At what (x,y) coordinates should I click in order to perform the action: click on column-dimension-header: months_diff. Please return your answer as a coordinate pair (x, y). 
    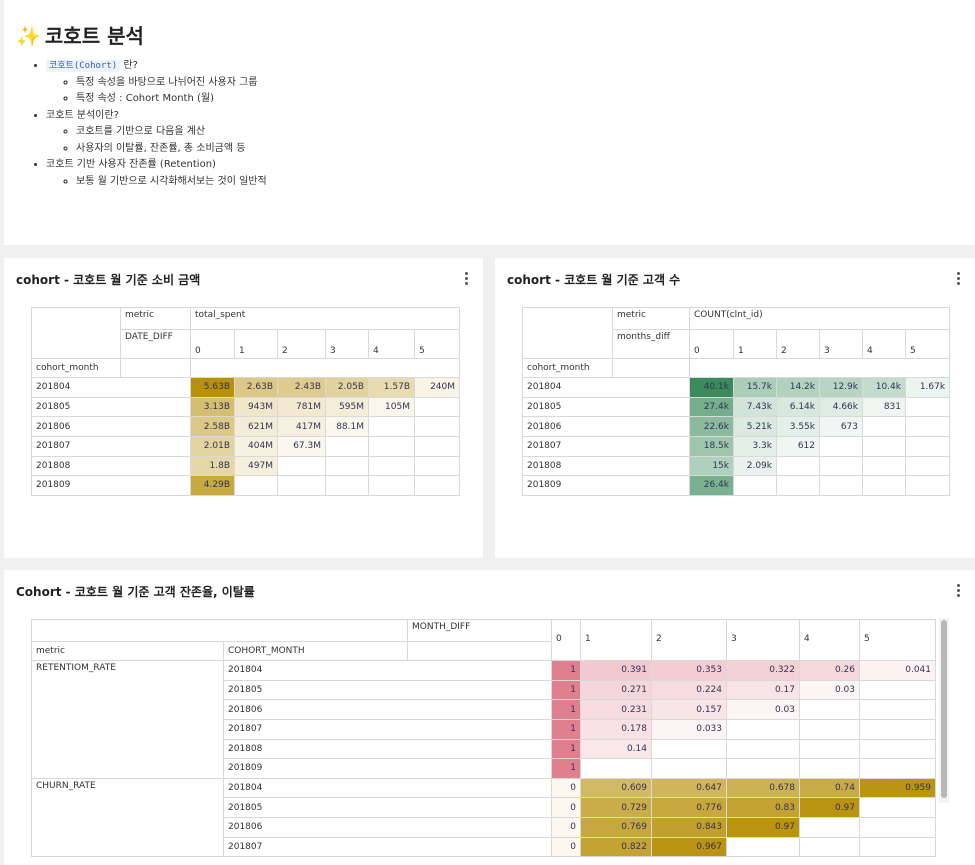
    Looking at the image, I should click on (651, 343).